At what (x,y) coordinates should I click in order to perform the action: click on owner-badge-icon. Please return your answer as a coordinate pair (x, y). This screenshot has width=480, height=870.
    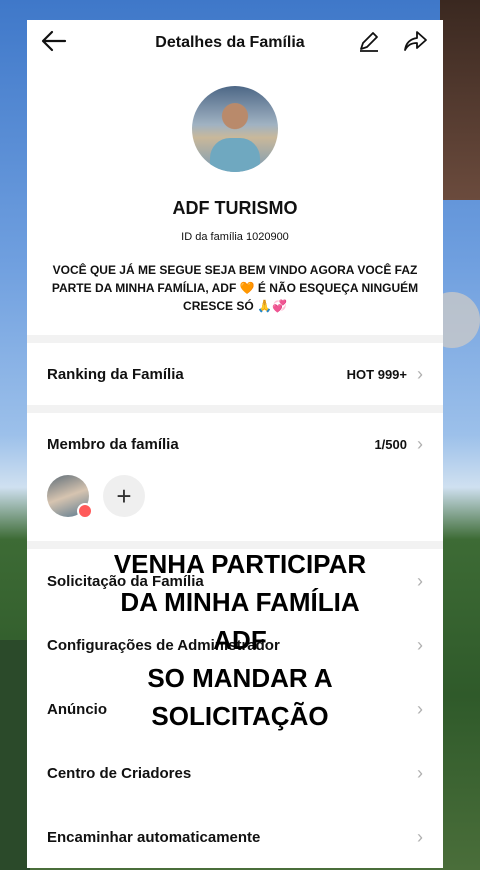
    Looking at the image, I should click on (85, 511).